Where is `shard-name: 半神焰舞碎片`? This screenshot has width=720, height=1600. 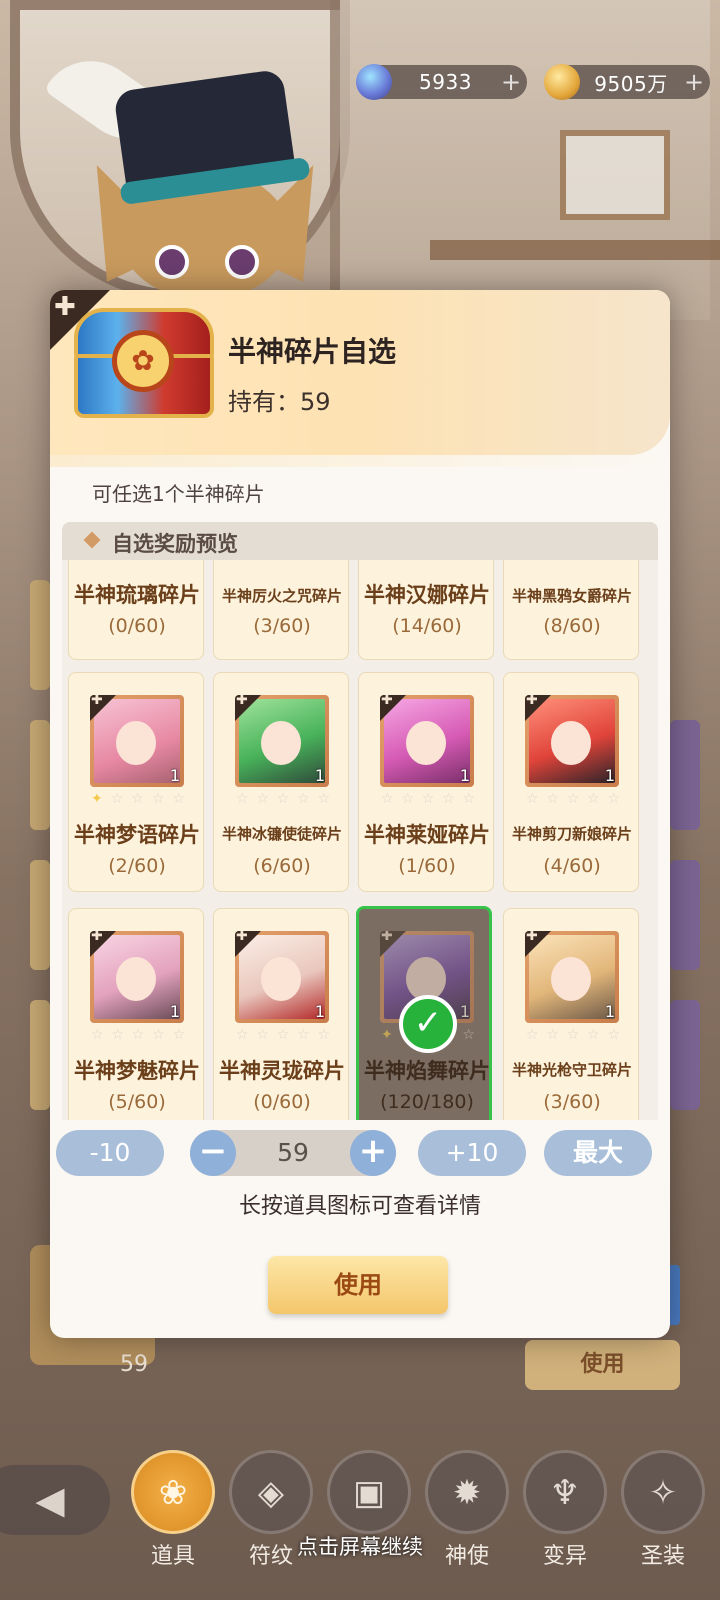
shard-name: 半神焰舞碎片 is located at coordinates (427, 1071).